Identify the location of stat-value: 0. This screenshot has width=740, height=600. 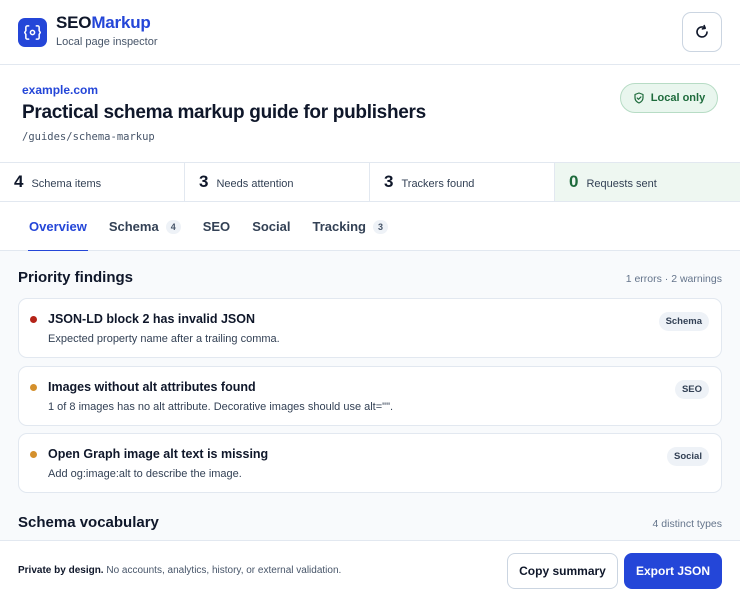
(574, 181).